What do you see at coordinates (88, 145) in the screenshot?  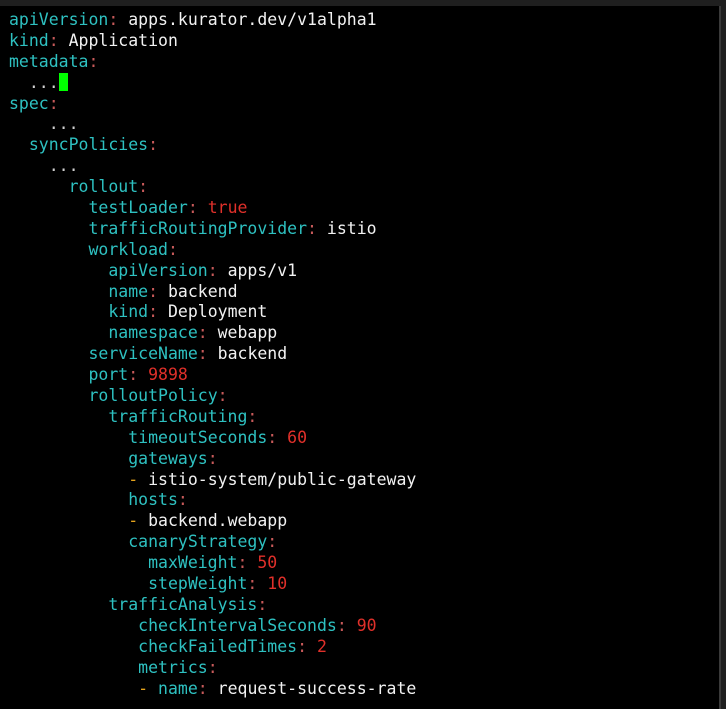 I see `yaml-key: syncPolicies` at bounding box center [88, 145].